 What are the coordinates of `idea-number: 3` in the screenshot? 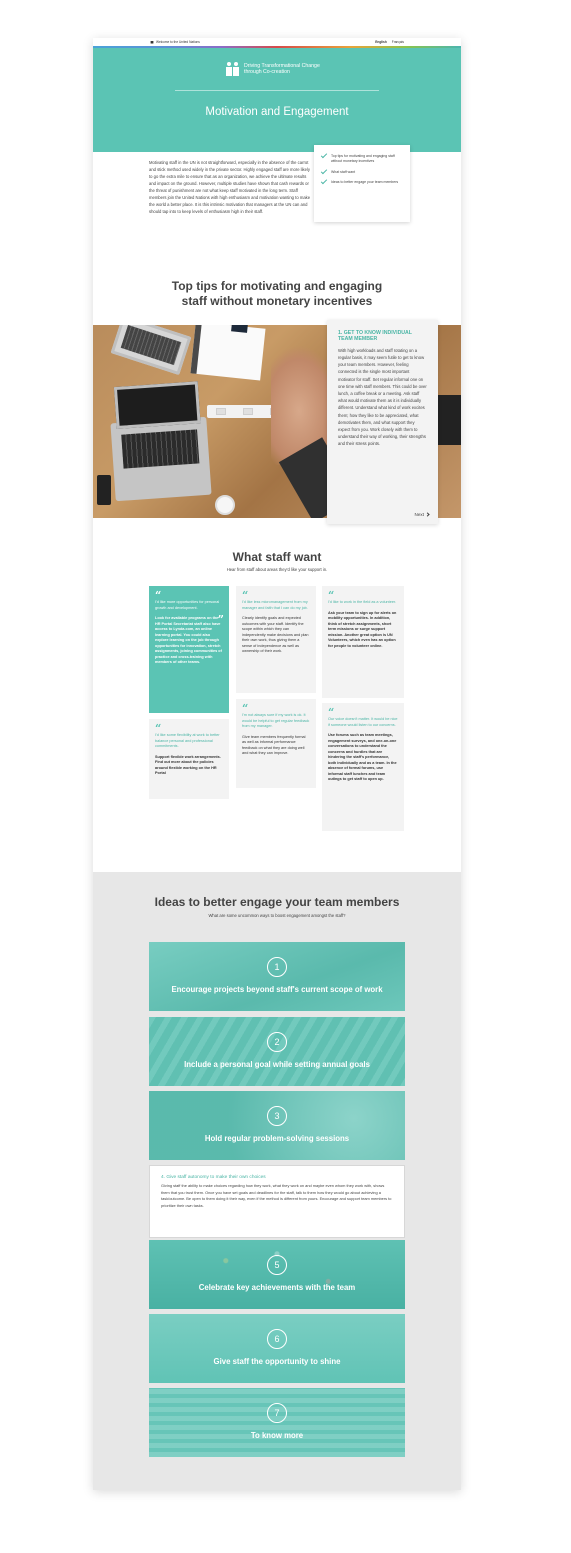 It's located at (277, 1116).